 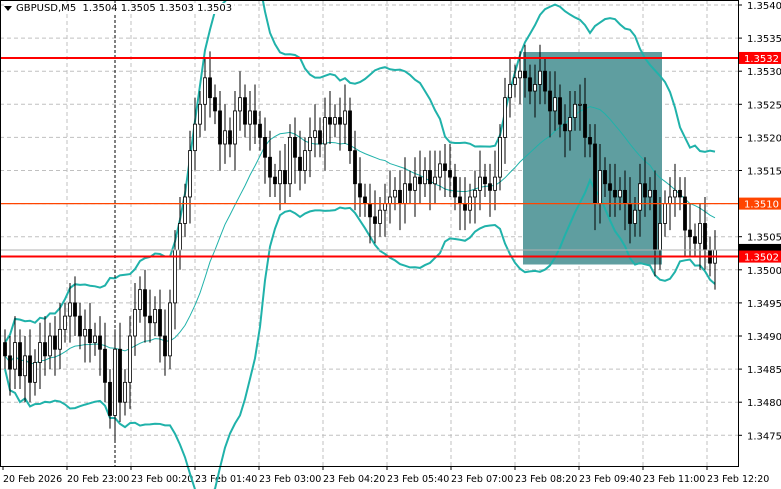 I want to click on y-tick-label: 1.3485, so click(x=764, y=370).